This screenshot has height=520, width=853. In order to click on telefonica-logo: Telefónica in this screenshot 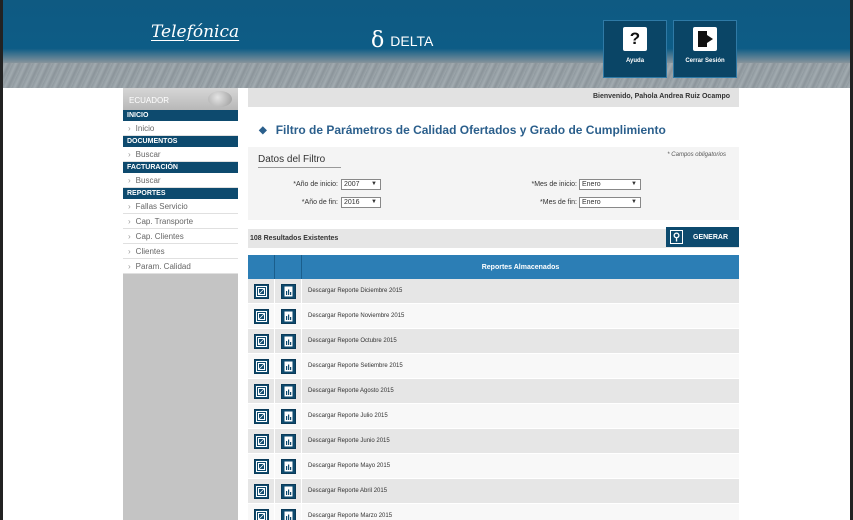, I will do `click(195, 32)`.